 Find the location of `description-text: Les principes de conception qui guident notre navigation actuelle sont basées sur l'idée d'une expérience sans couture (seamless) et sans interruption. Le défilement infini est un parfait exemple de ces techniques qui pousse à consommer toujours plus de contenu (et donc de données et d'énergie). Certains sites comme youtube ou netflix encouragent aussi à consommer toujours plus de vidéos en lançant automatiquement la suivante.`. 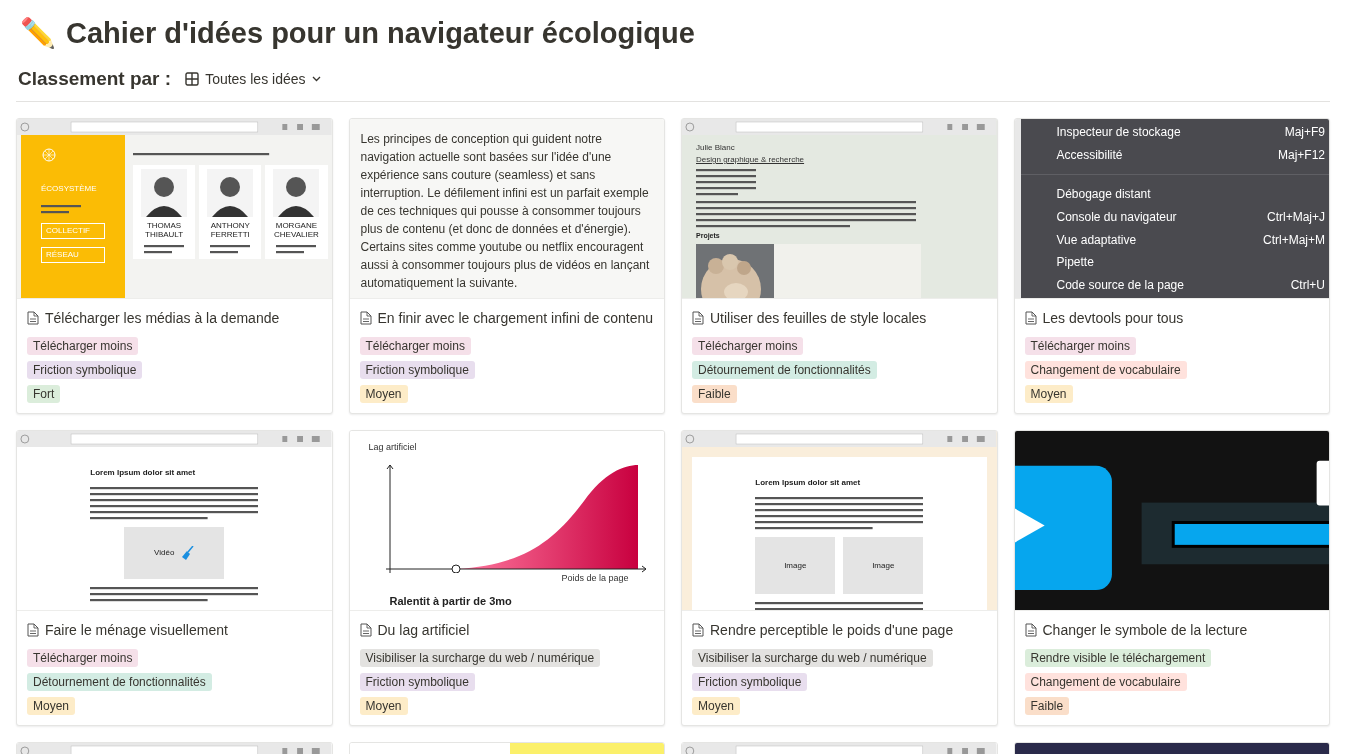

description-text: Les principes de conception qui guident notre navigation actuelle sont basées sur l'idée d'une expérience sans couture (seamless) et sans interruption. Le défilement infini est un parfait exemple de ces techniques qui pousse à consommer toujours plus de contenu (et donc de données et d'énergie). Certains sites comme youtube ou netflix encouragent aussi à consommer toujours plus de vidéos en lançant automatiquement la suivante. is located at coordinates (505, 211).